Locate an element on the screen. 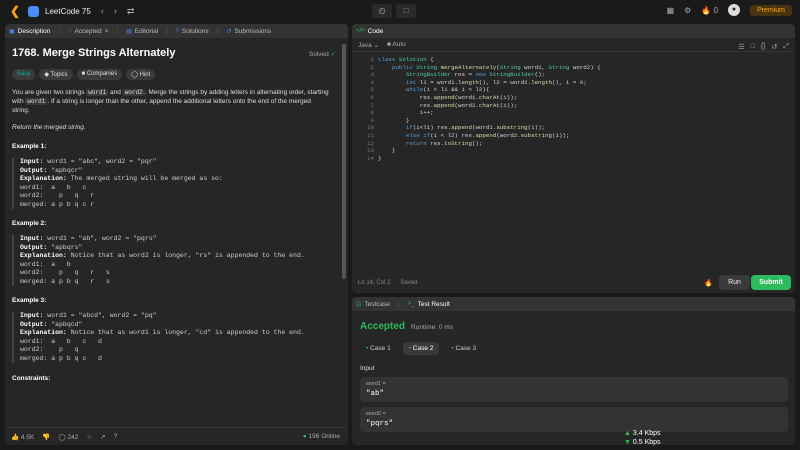 Image resolution: width=800 pixels, height=450 pixels. code-line: if(i<l1) res.append(word1.substring(i)); is located at coordinates (475, 128).